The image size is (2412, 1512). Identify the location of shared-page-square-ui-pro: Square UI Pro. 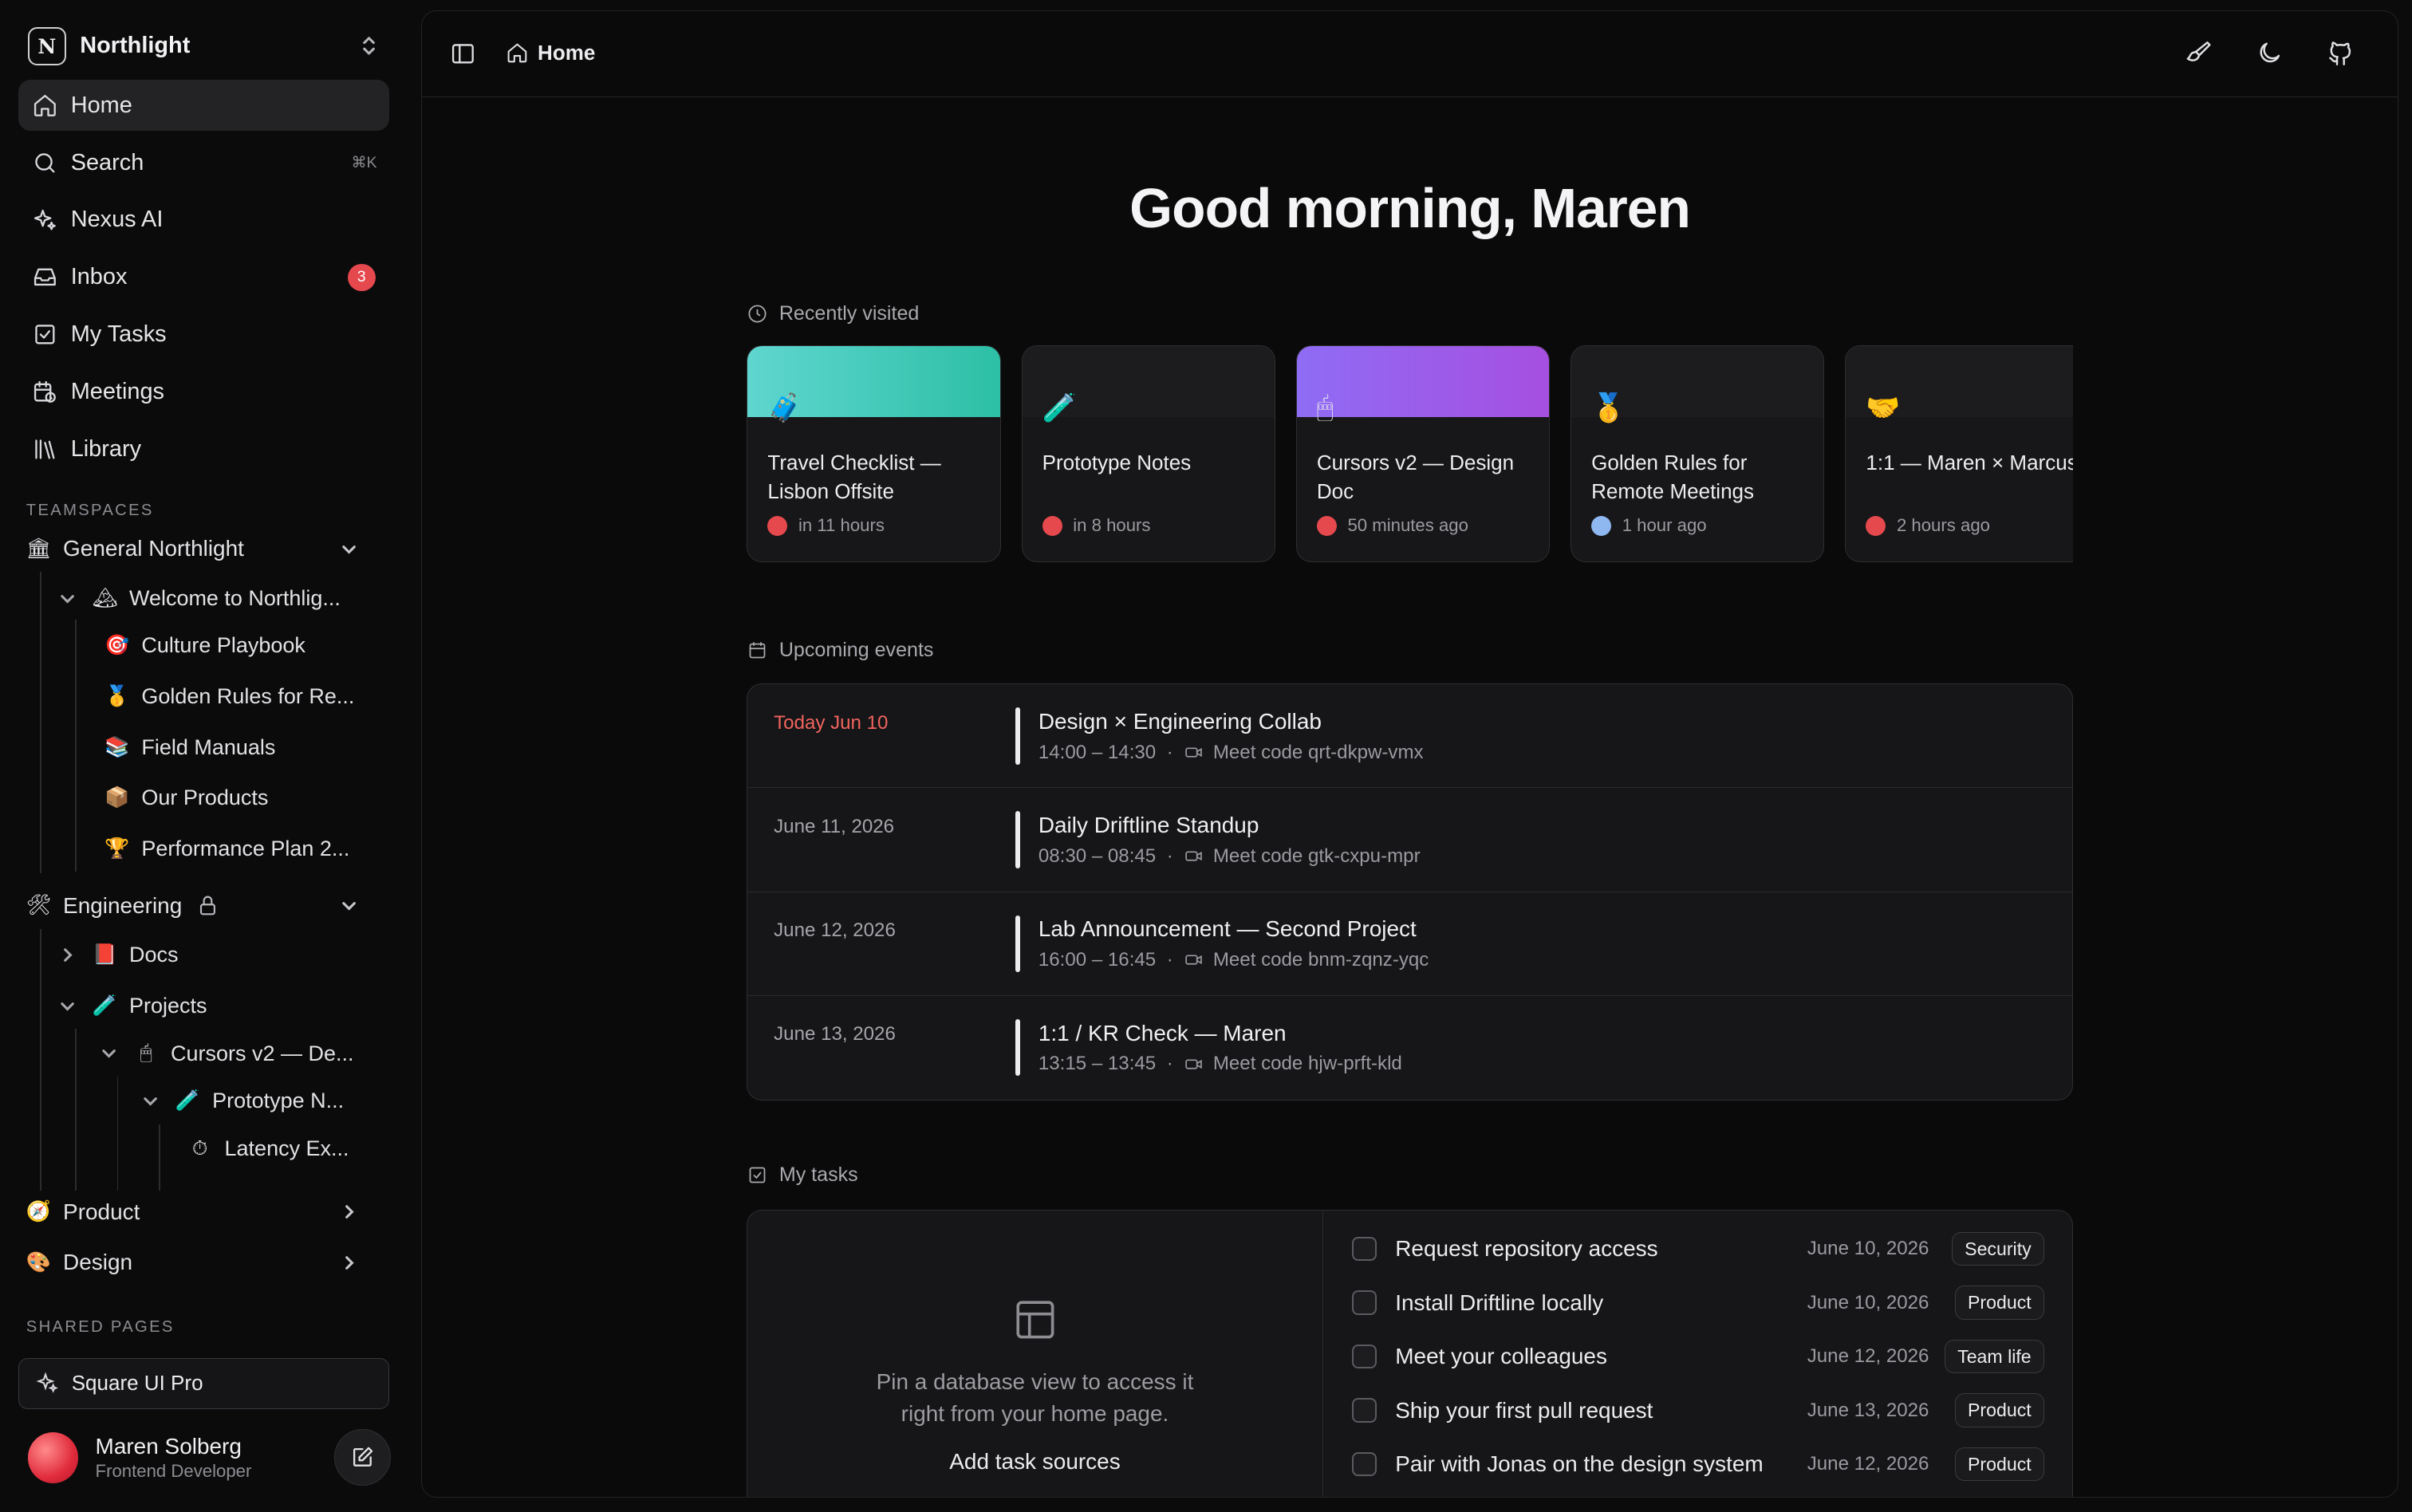
(204, 1383).